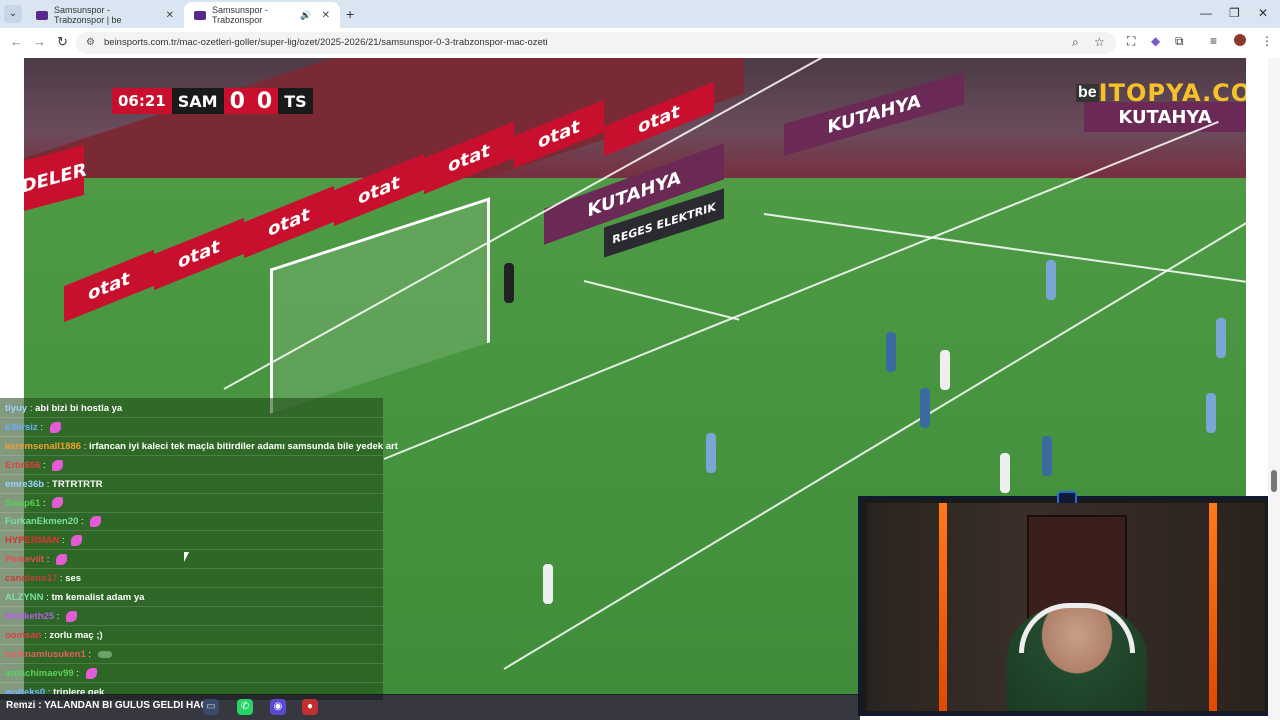  I want to click on chat-text: TRTRTRTR, so click(77, 484).